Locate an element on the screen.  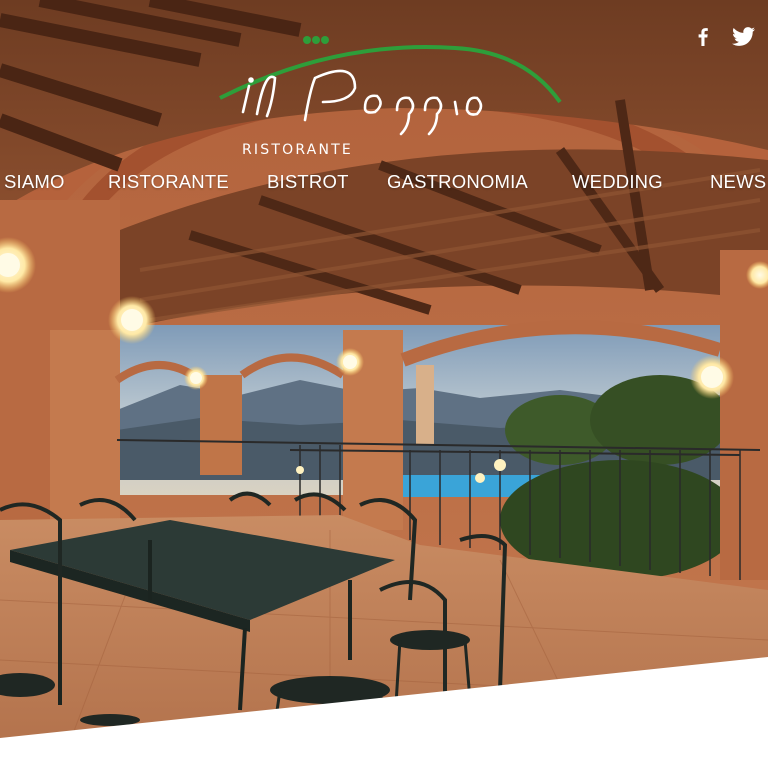
nav-item-news: NEWS is located at coordinates (738, 182).